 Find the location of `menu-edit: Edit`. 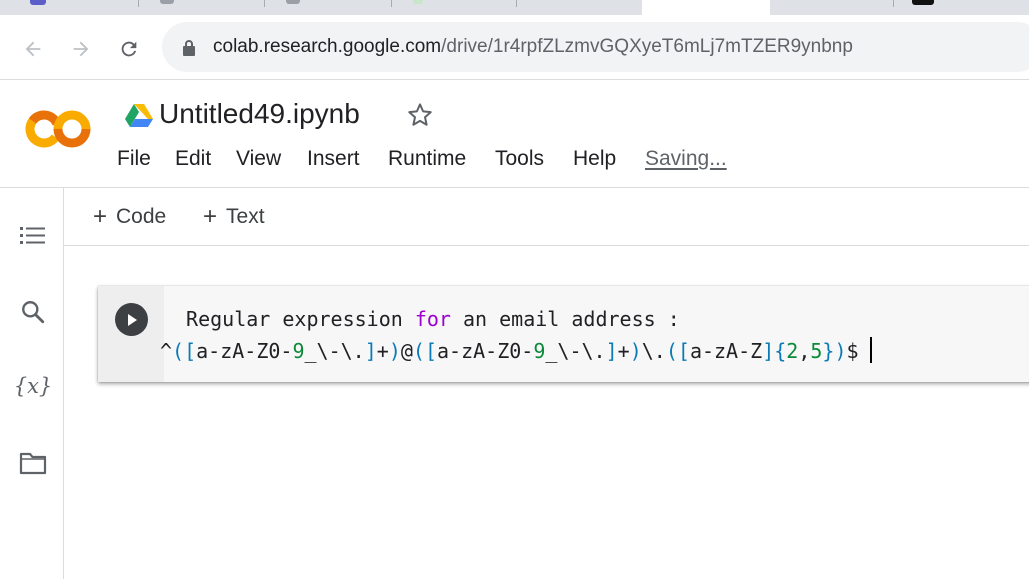

menu-edit: Edit is located at coordinates (193, 159).